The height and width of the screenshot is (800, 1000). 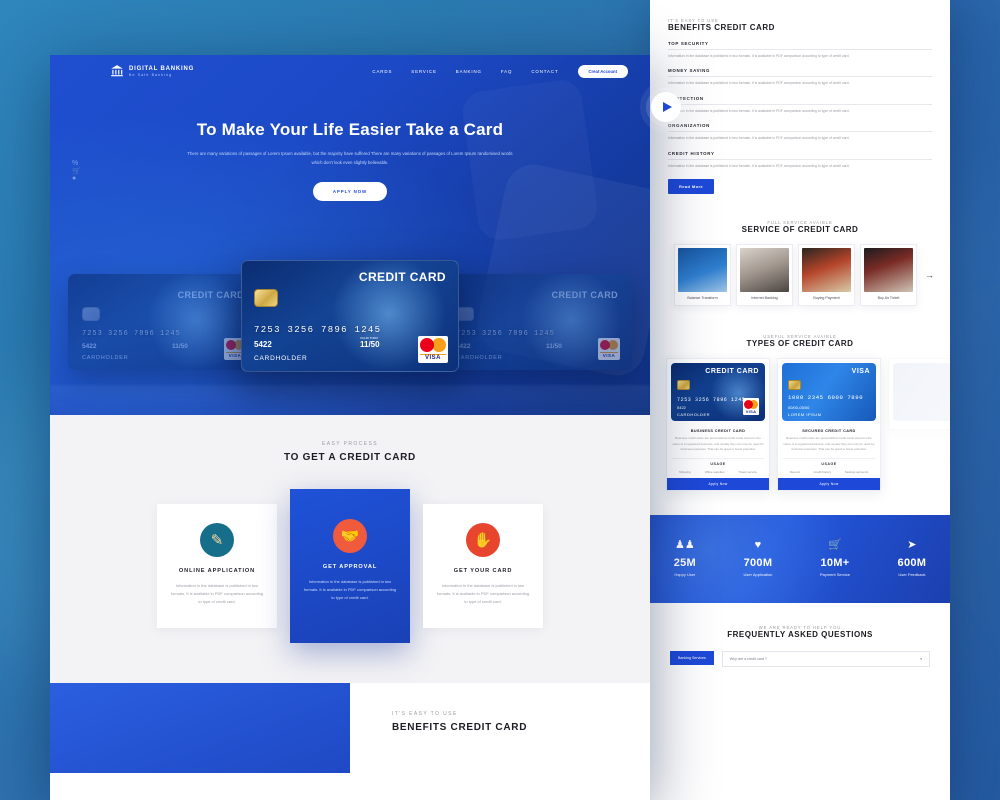 I want to click on brand-logo: DIGITAL BANKING Be Safe Banking, so click(x=152, y=71).